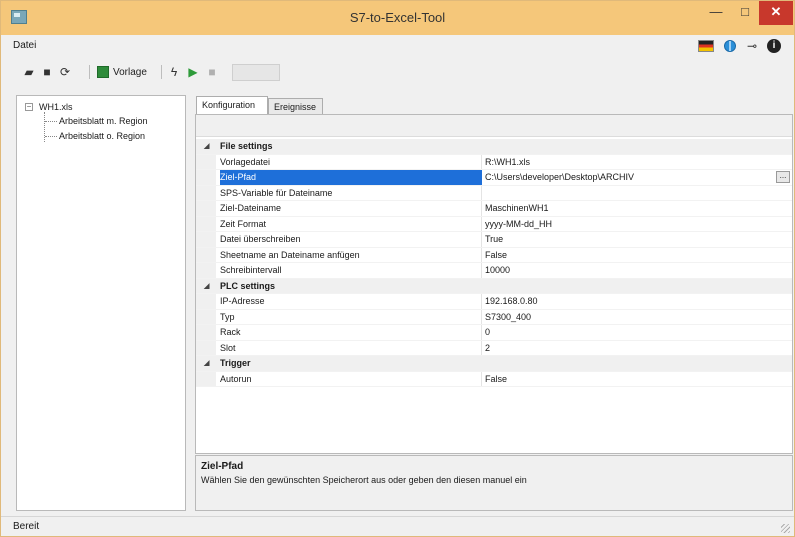 The height and width of the screenshot is (537, 795). Describe the element at coordinates (752, 46) in the screenshot. I see `key-icon: ⊸` at that location.